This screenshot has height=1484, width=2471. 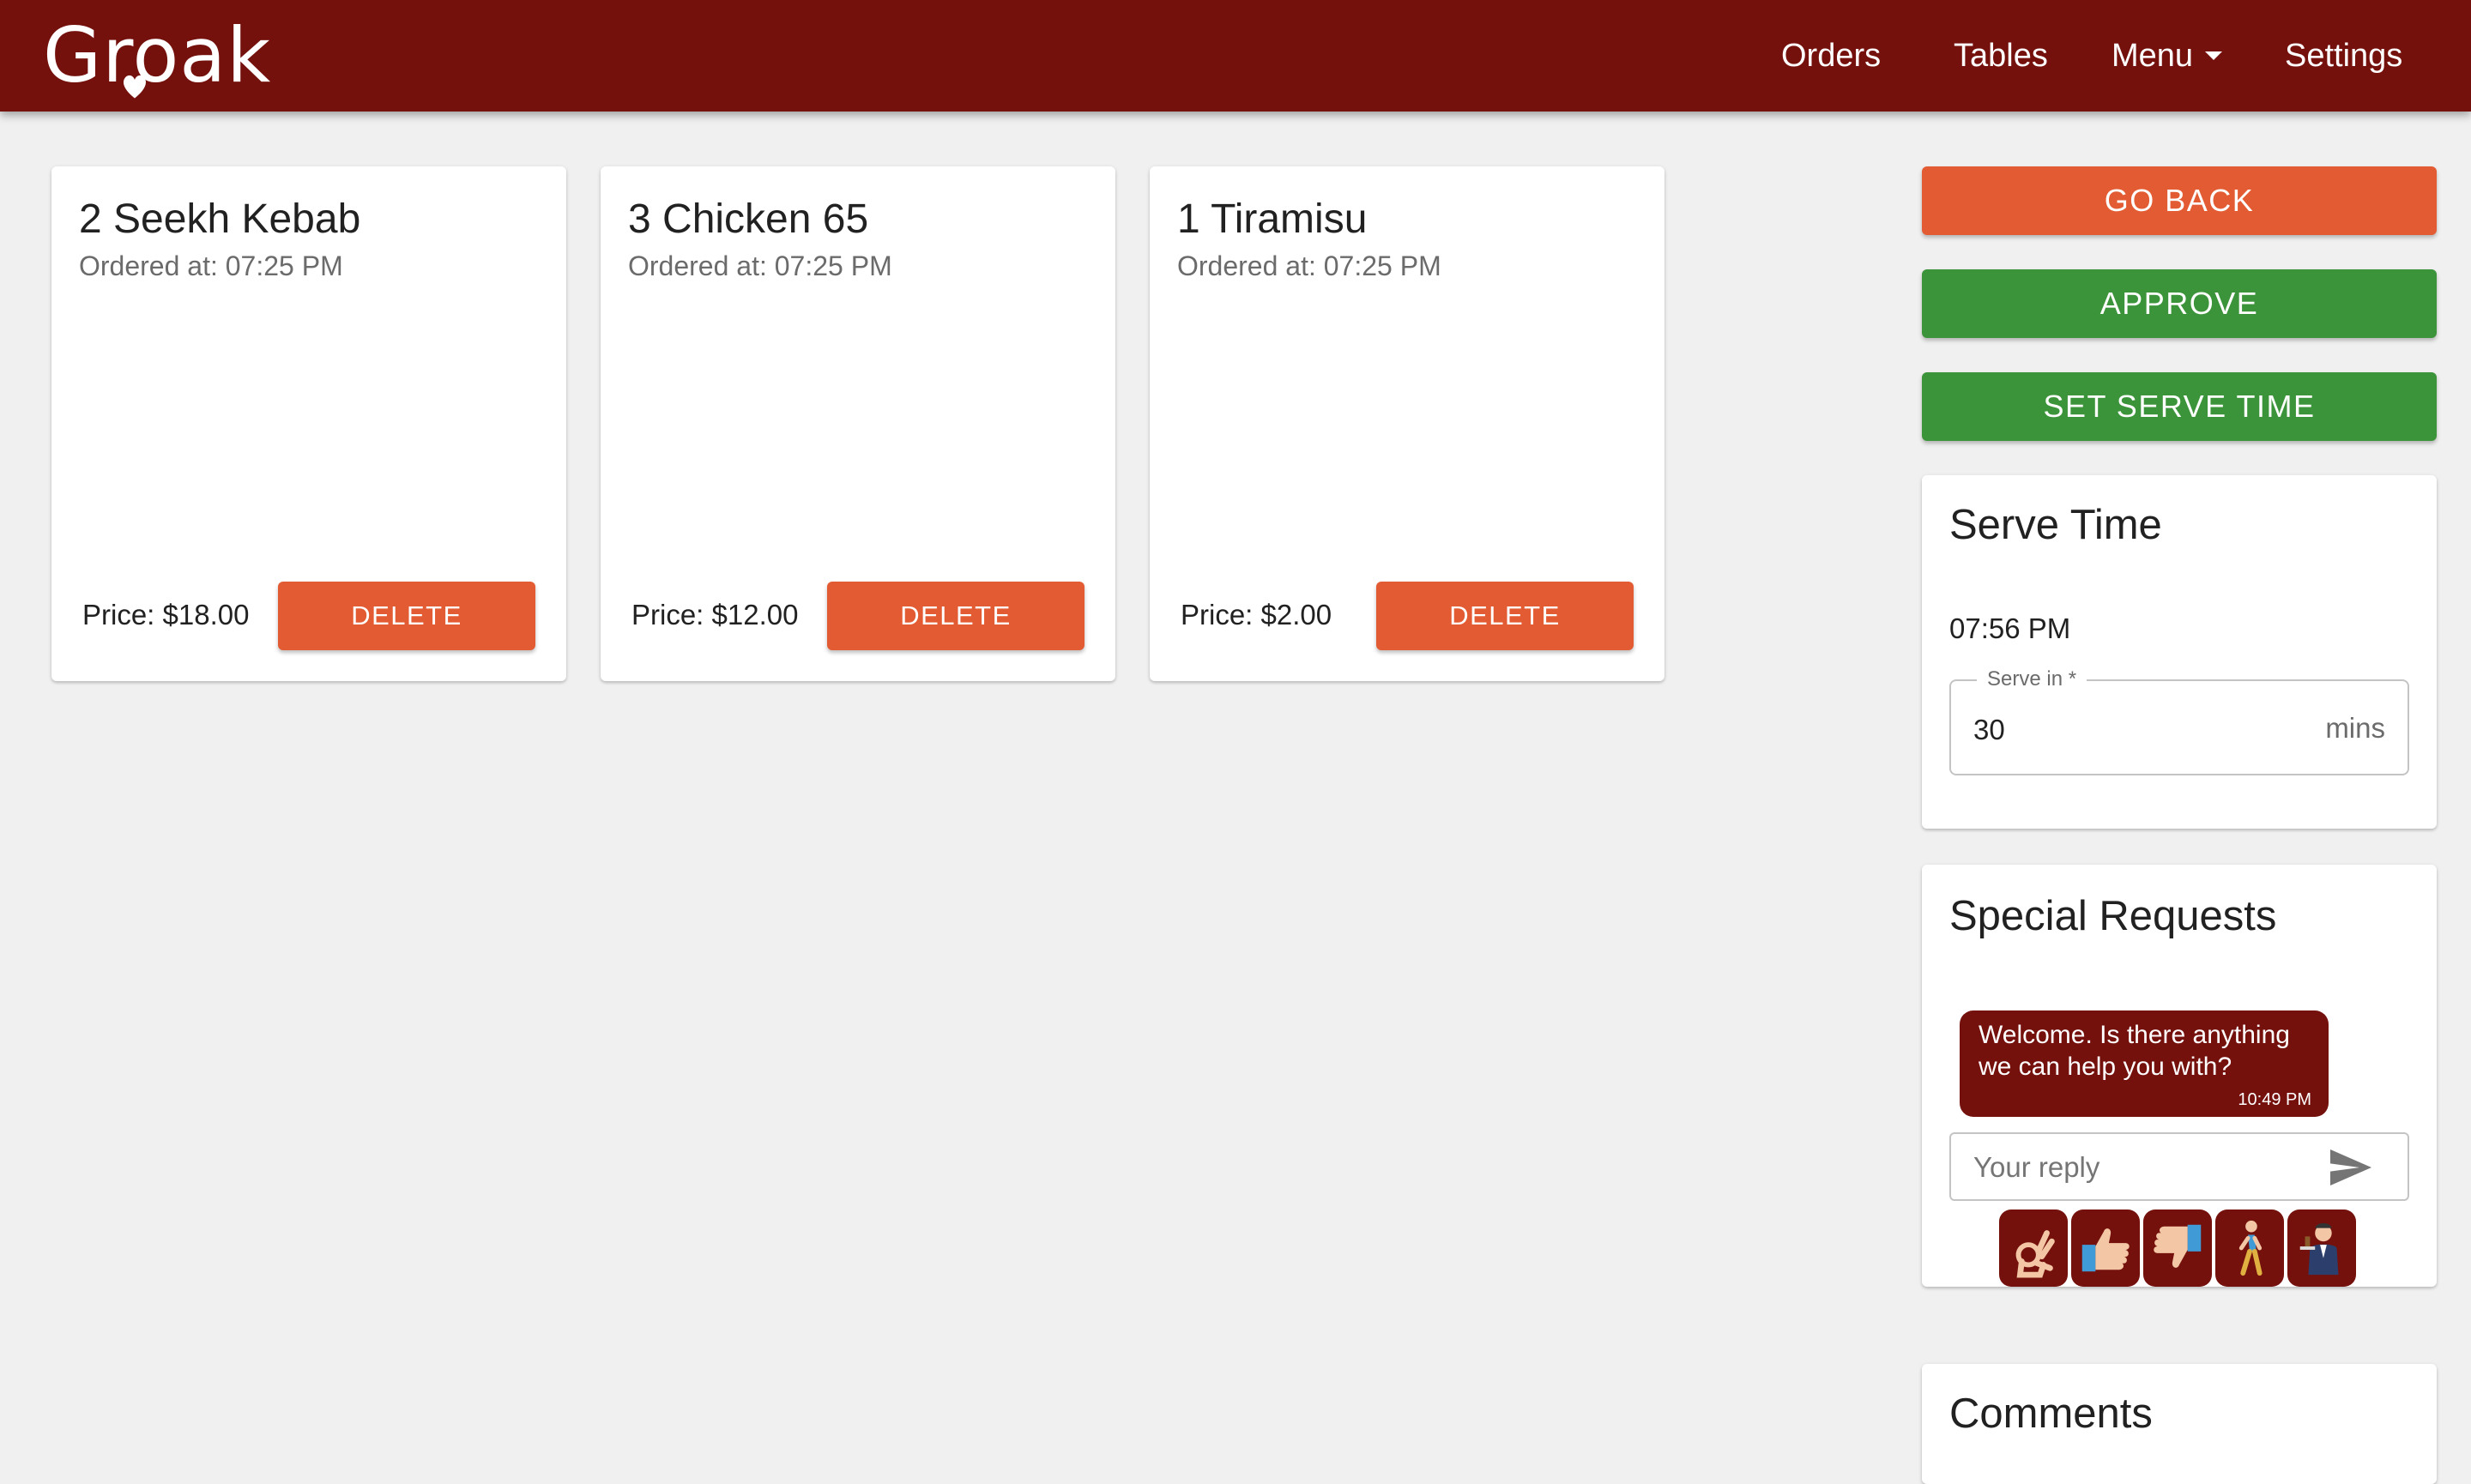 I want to click on serve-in-field: Serve in * 30 mins, so click(x=2179, y=721).